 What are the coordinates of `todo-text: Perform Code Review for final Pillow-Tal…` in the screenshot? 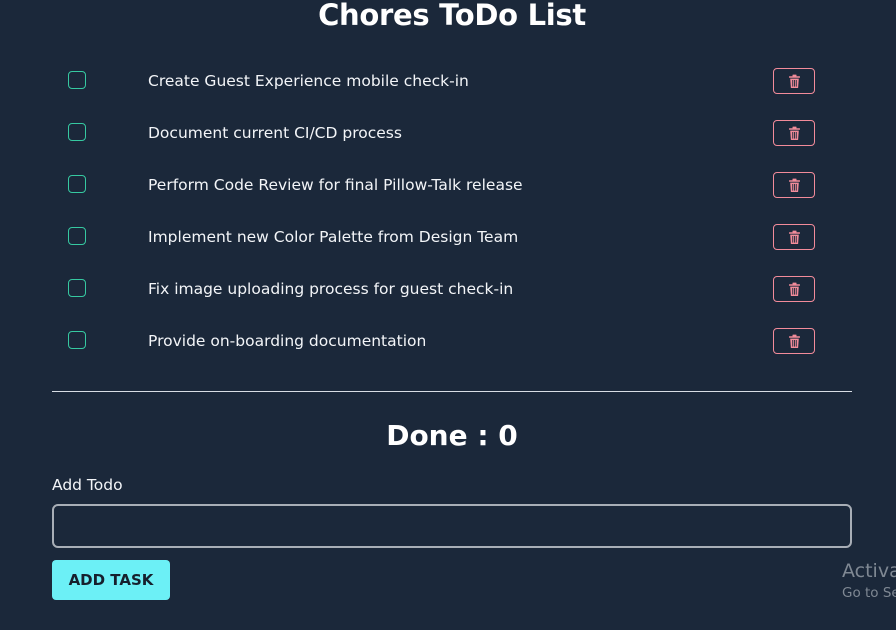 It's located at (335, 185).